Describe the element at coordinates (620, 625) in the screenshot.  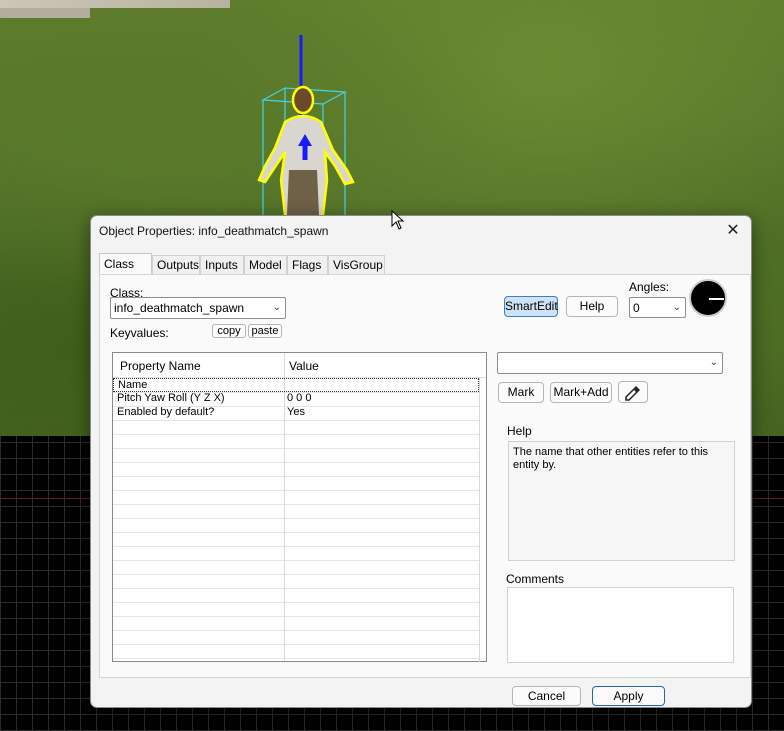
I see `comments-textarea` at that location.